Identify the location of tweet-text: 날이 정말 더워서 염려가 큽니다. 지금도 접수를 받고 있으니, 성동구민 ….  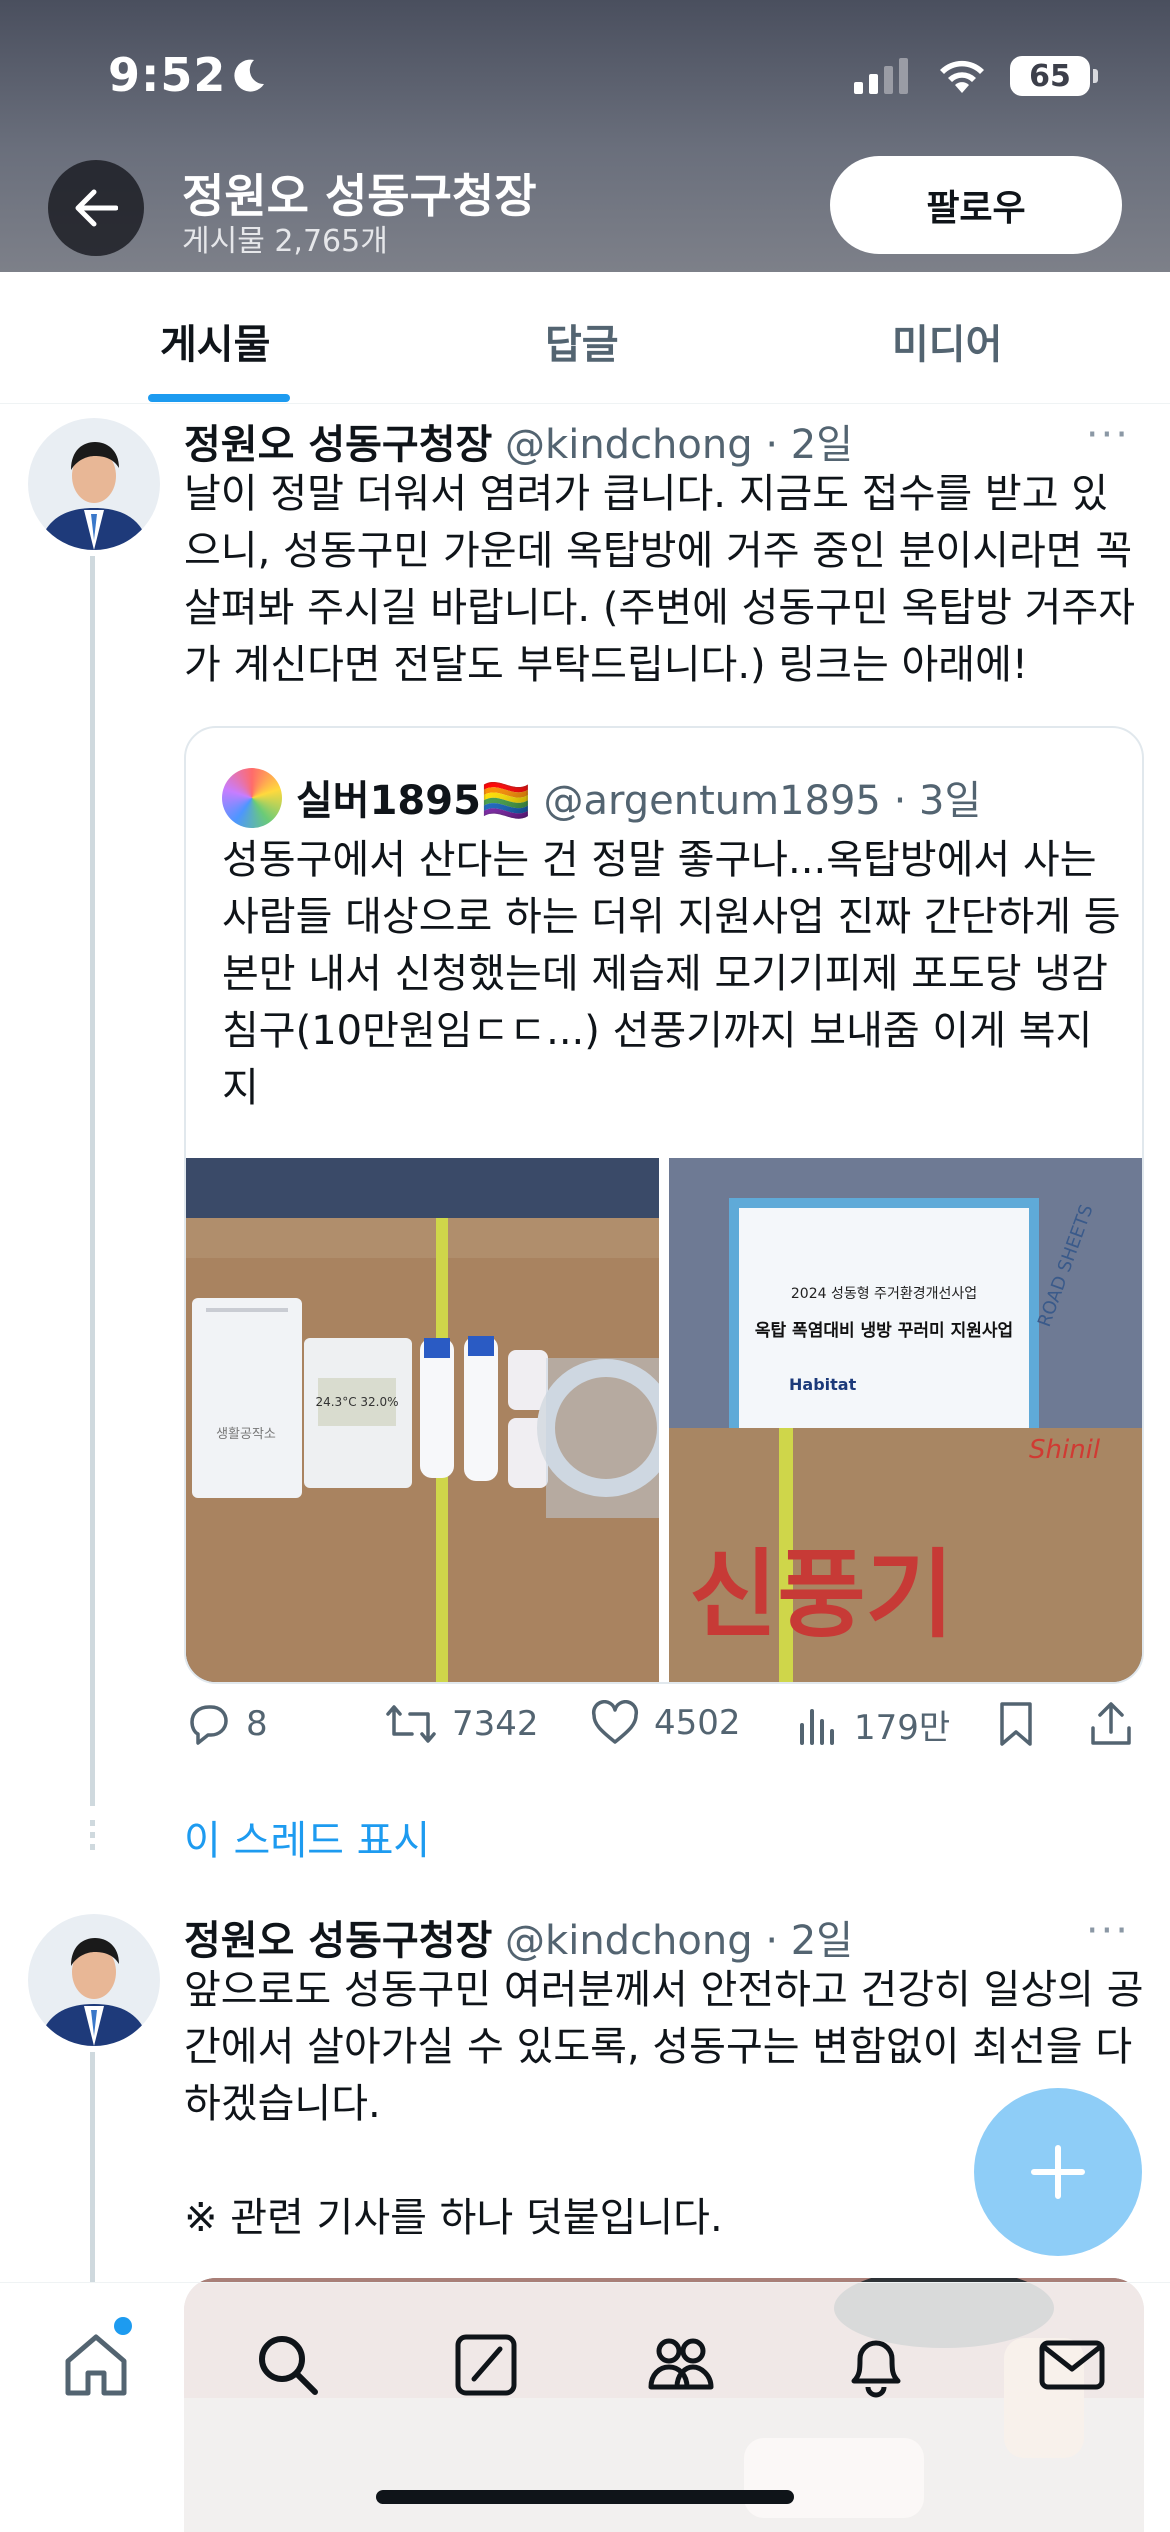
(664, 579).